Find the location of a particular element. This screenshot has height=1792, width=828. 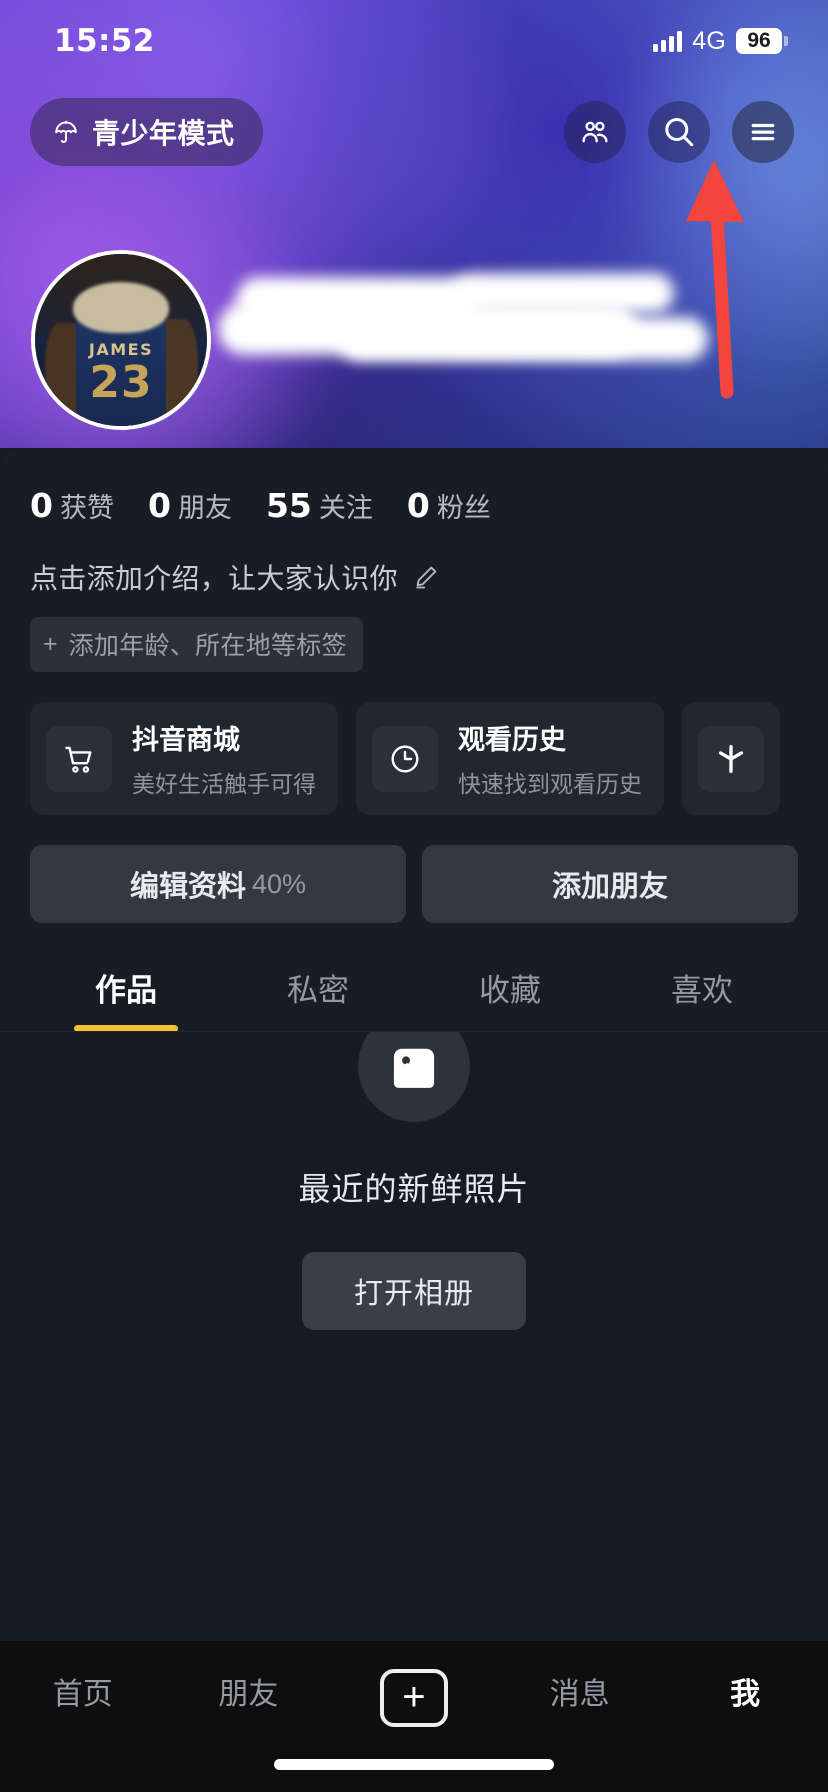

spark-icon is located at coordinates (731, 758).